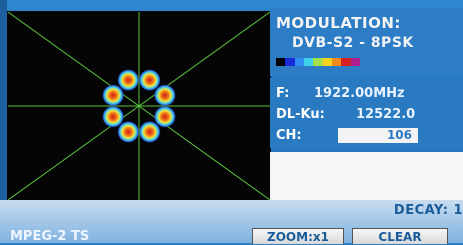 This screenshot has height=245, width=463. What do you see at coordinates (359, 93) in the screenshot?
I see `frequency-value: 1922.00MHz` at bounding box center [359, 93].